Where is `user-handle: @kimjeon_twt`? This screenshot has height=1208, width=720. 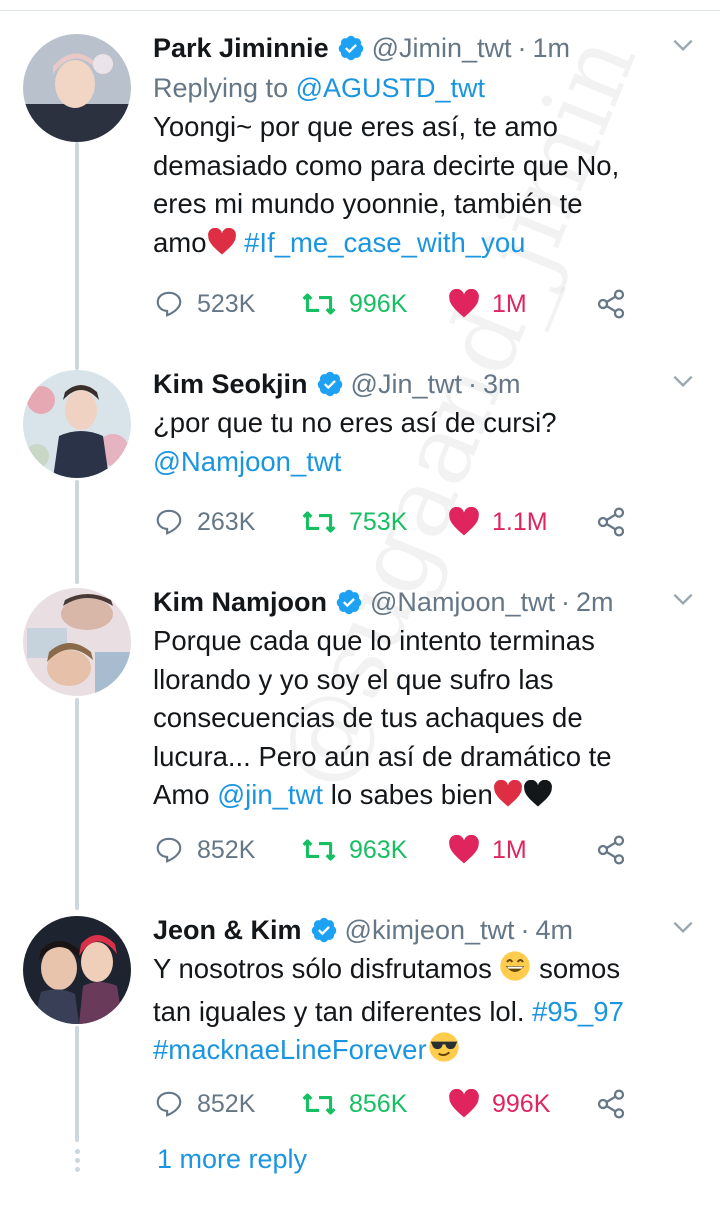
user-handle: @kimjeon_twt is located at coordinates (430, 930).